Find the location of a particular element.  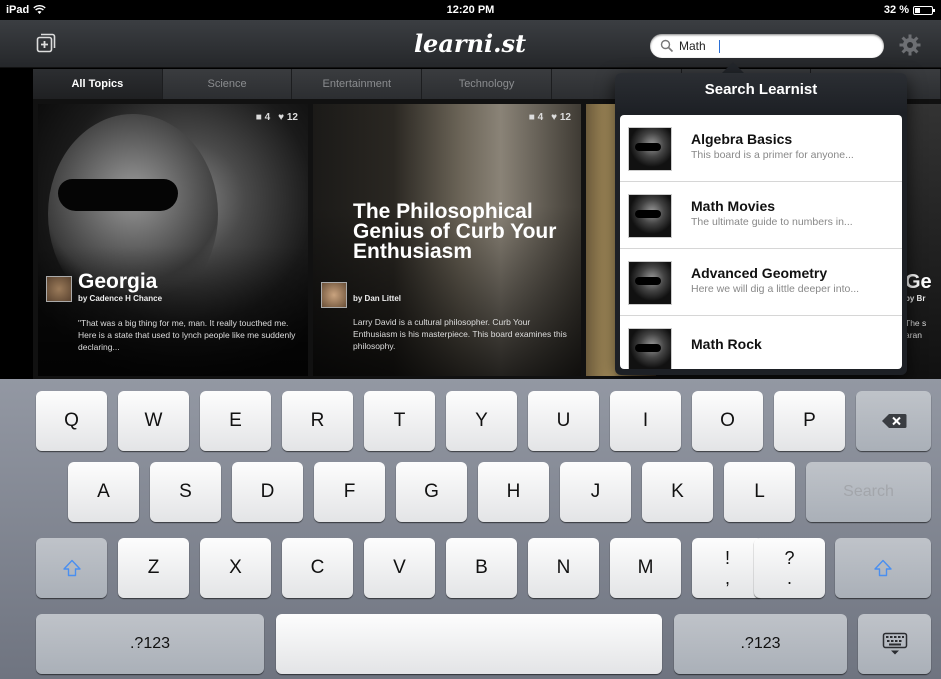

clock: 12:20 PM is located at coordinates (470, 10).